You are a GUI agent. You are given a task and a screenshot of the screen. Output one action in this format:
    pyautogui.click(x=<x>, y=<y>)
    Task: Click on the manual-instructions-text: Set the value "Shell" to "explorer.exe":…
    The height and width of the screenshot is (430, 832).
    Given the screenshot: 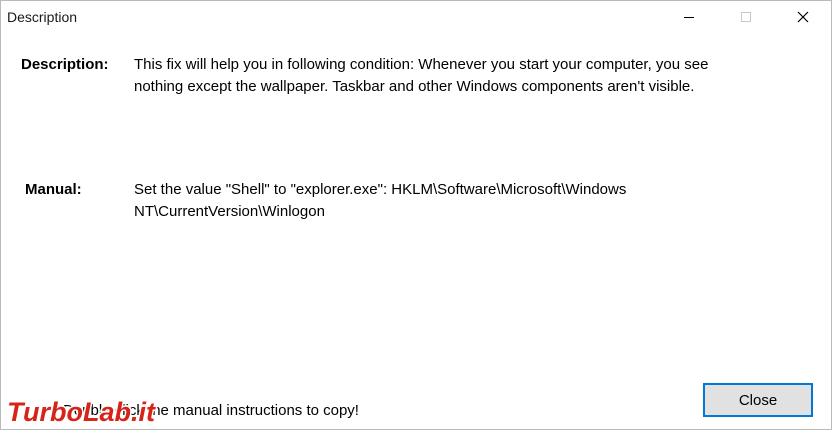 What is the action you would take?
    pyautogui.click(x=464, y=201)
    